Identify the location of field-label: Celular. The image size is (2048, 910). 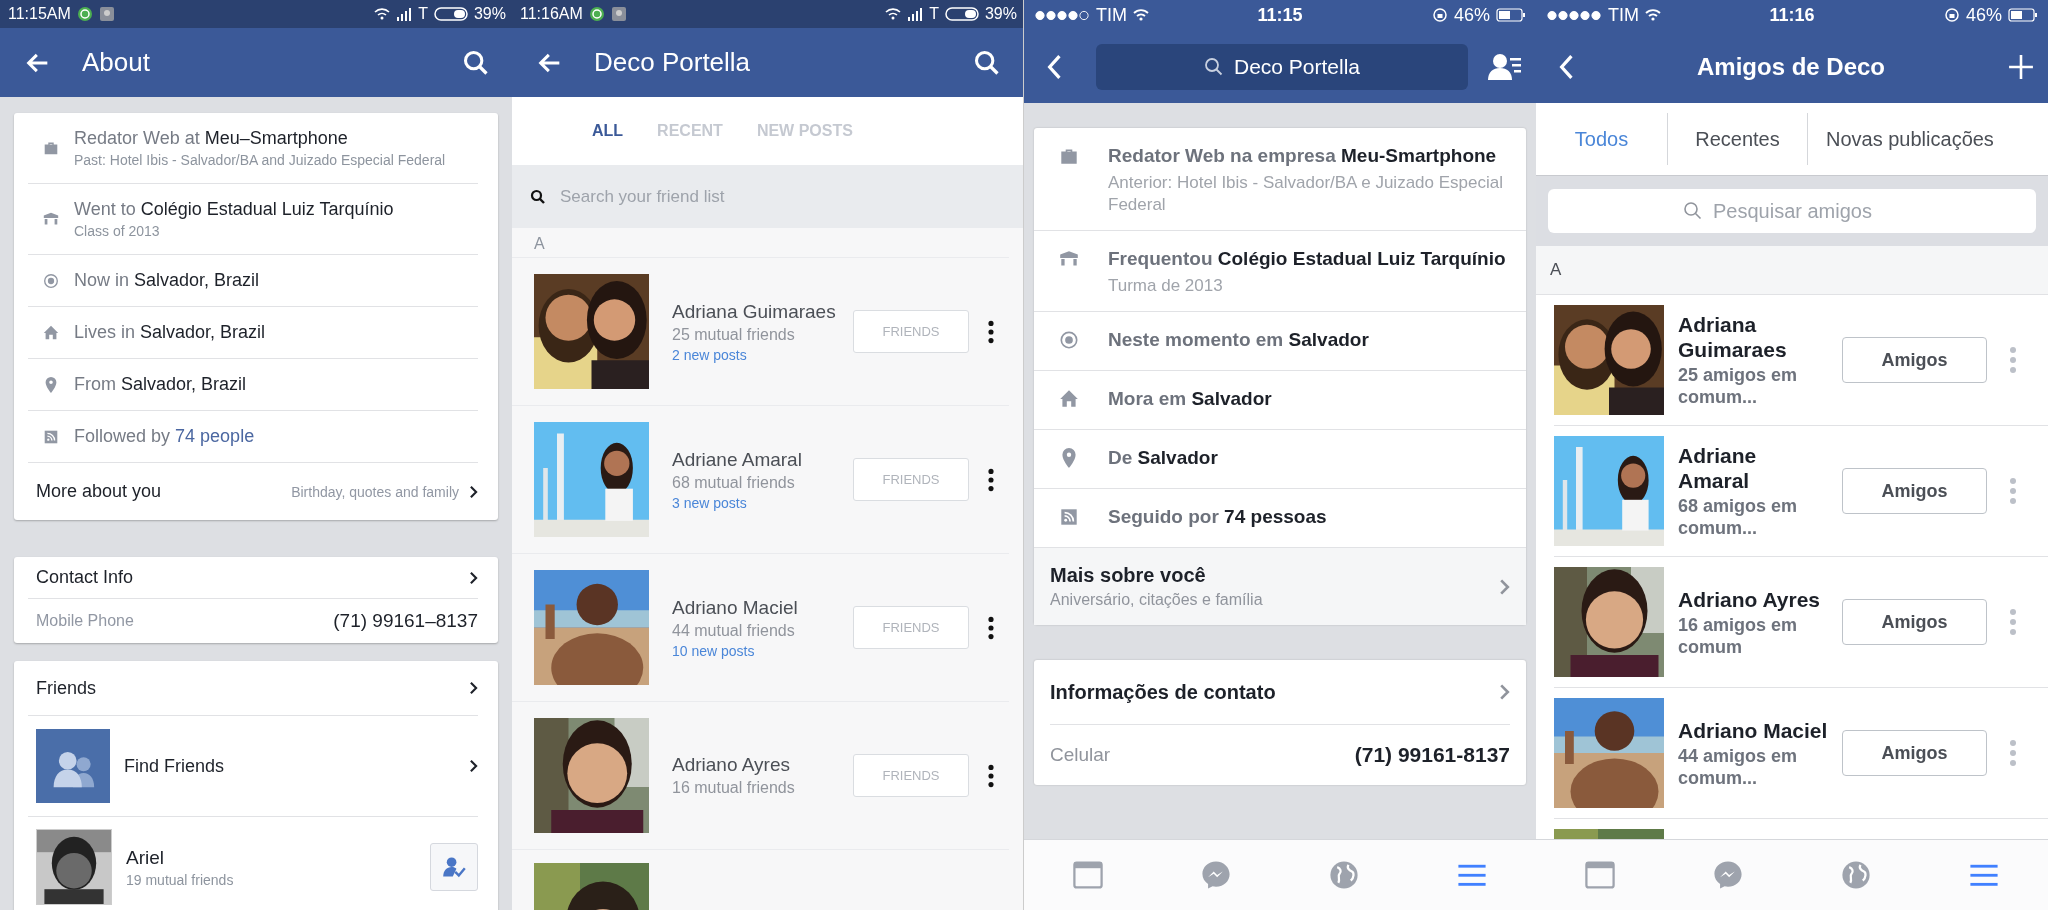
(1080, 755).